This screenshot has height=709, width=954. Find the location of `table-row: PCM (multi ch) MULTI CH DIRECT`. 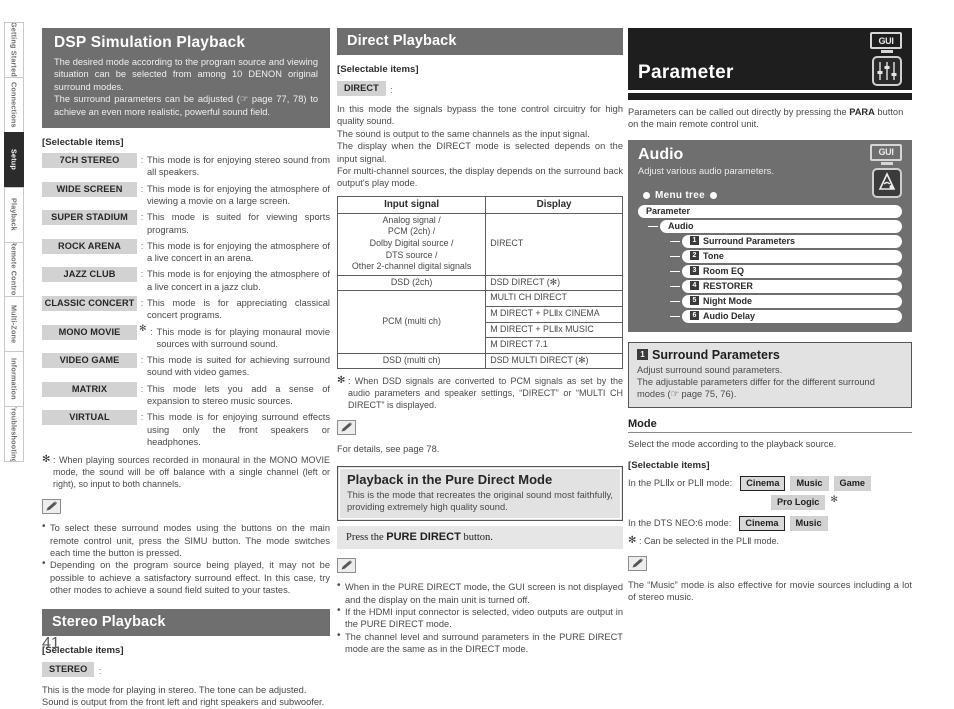

table-row: PCM (multi ch) MULTI CH DIRECT is located at coordinates (479, 322).